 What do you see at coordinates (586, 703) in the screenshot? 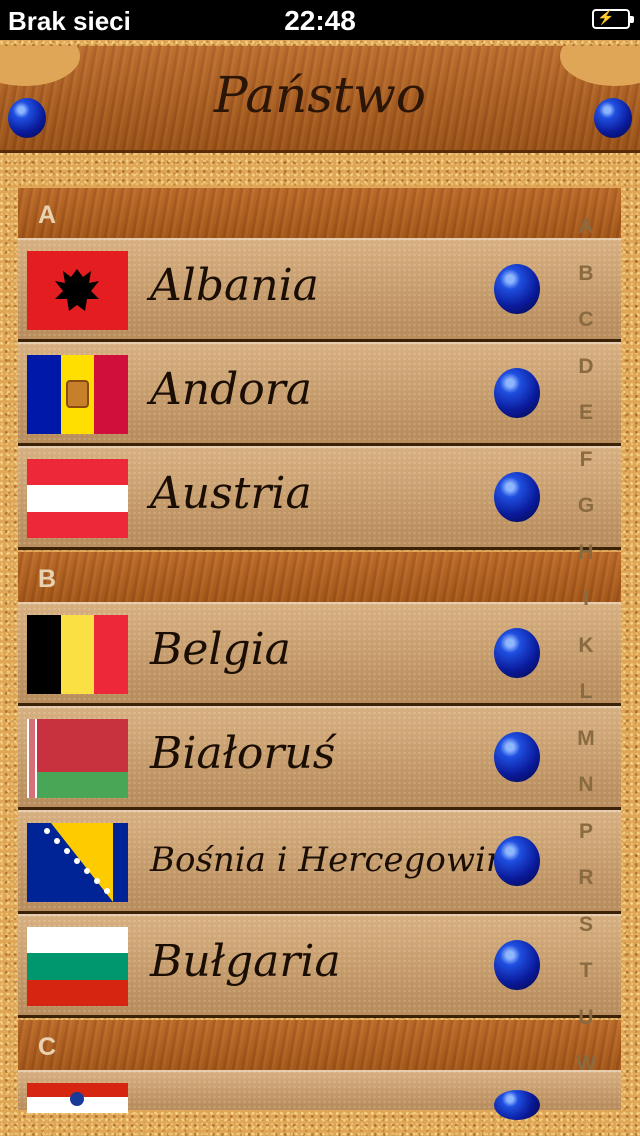
I see `index-letter-l: L` at bounding box center [586, 703].